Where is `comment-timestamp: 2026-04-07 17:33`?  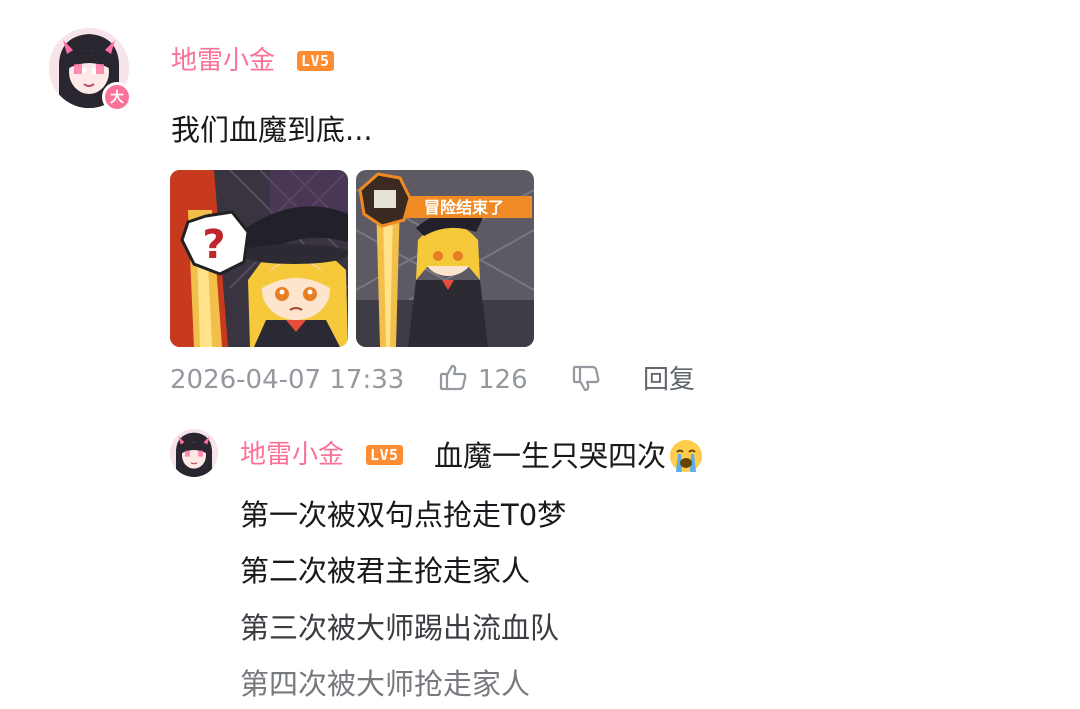
comment-timestamp: 2026-04-07 17:33 is located at coordinates (287, 380).